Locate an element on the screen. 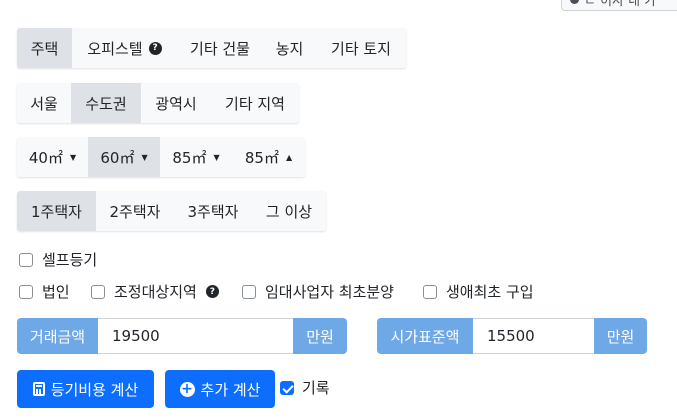 This screenshot has width=677, height=419. property-type-officetel: 오피스텔 ? is located at coordinates (124, 48).